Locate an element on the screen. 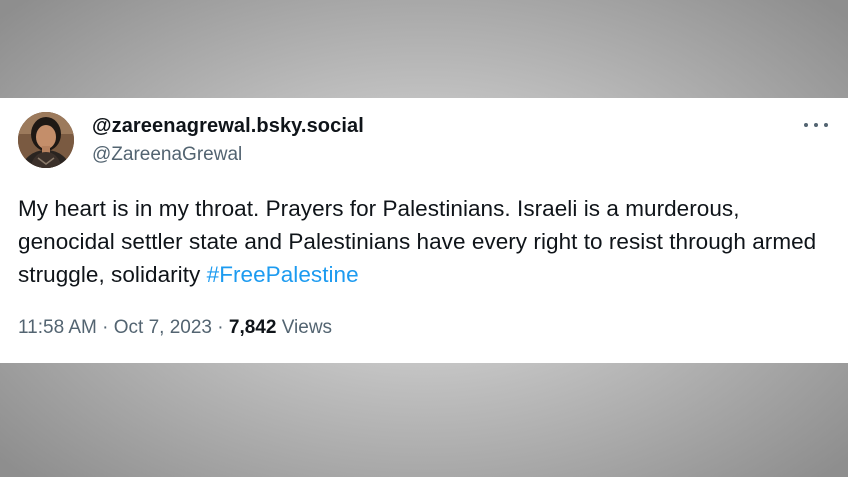 The height and width of the screenshot is (477, 848). views-label: Views is located at coordinates (304, 327).